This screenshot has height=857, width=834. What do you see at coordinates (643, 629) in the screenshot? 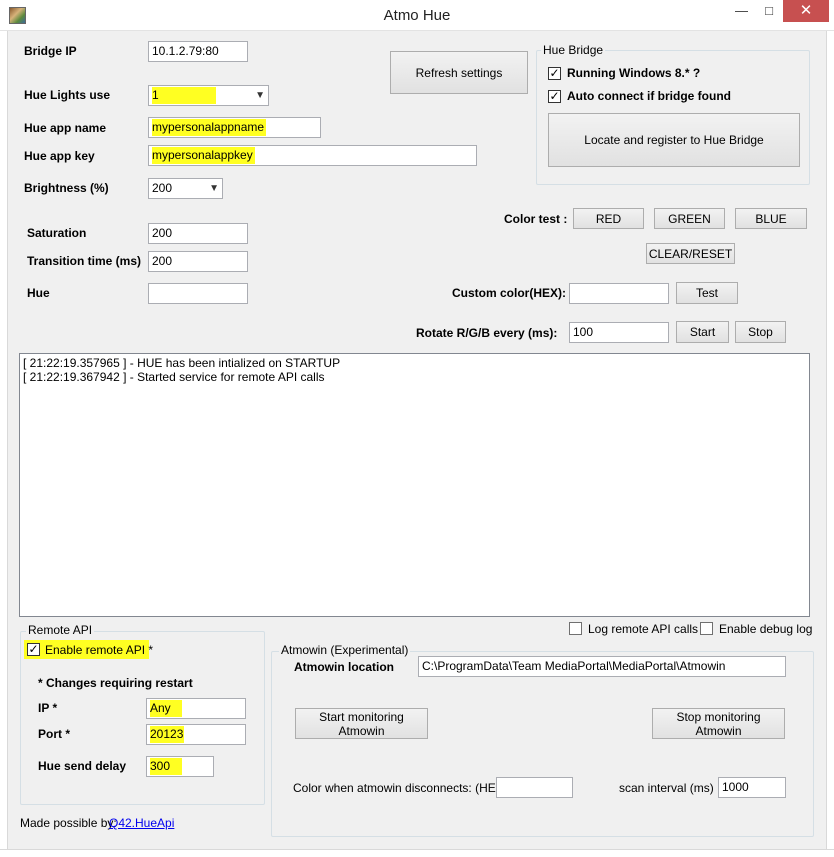
I see `log-remote-label: Log remote API calls` at bounding box center [643, 629].